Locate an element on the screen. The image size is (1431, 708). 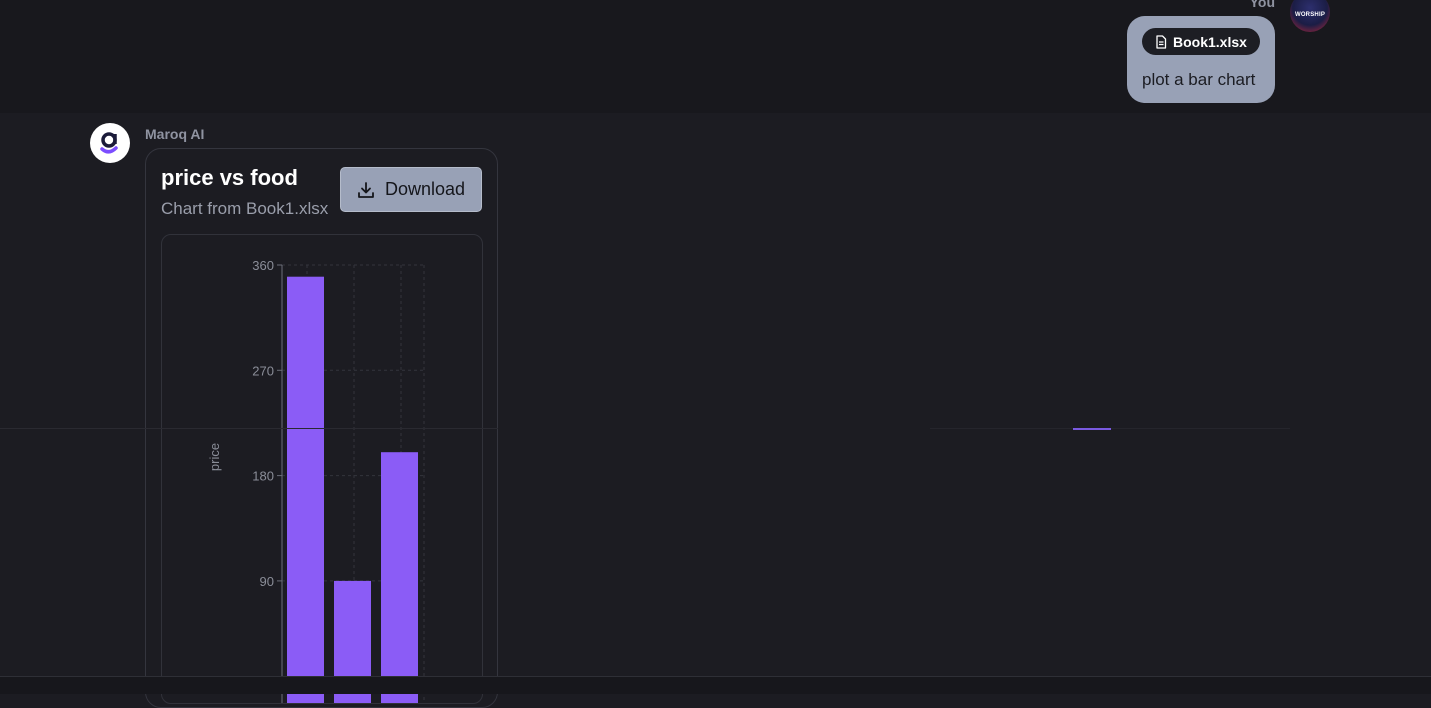
maroq-logo-icon is located at coordinates (109, 143).